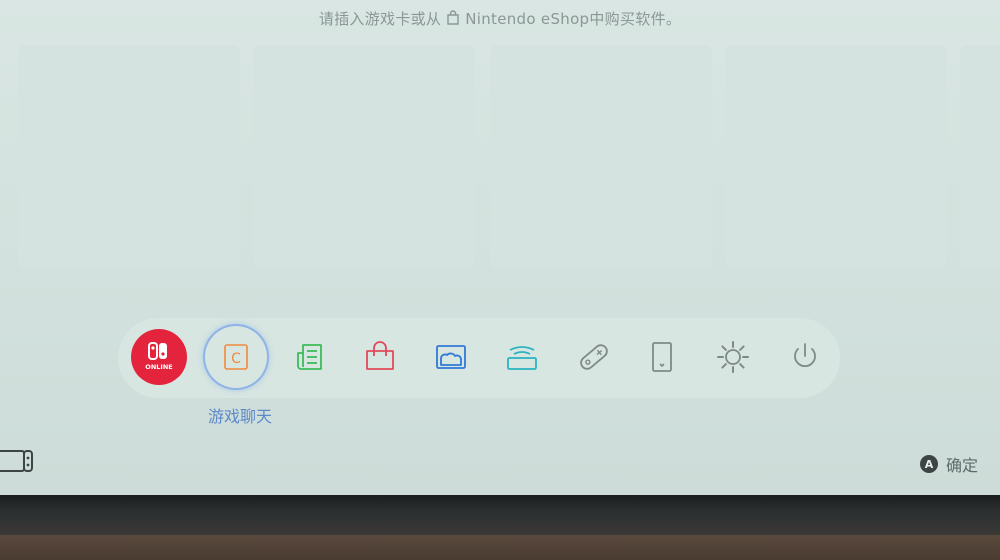 The width and height of the screenshot is (1000, 560). I want to click on insert-card-hint: 请插入游戏卡或从 Nintendo eShop中购买软件。, so click(500, 19).